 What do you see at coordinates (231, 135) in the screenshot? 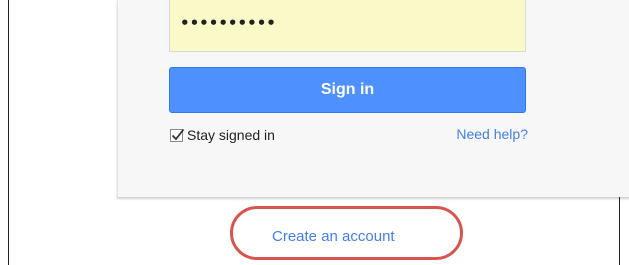
I see `stay-signed-in-label: Stay signed in` at bounding box center [231, 135].